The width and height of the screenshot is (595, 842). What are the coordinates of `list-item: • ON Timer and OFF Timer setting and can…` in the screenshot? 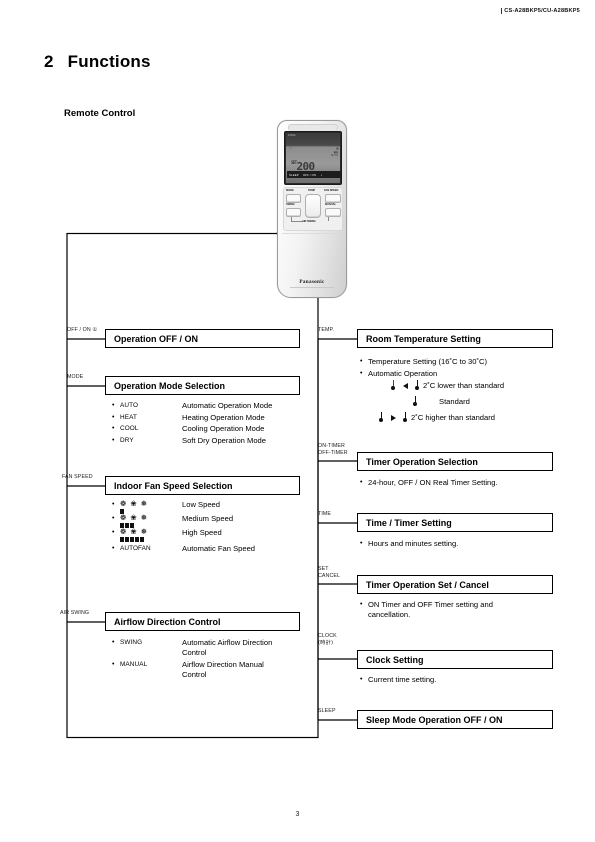 It's located at (455, 610).